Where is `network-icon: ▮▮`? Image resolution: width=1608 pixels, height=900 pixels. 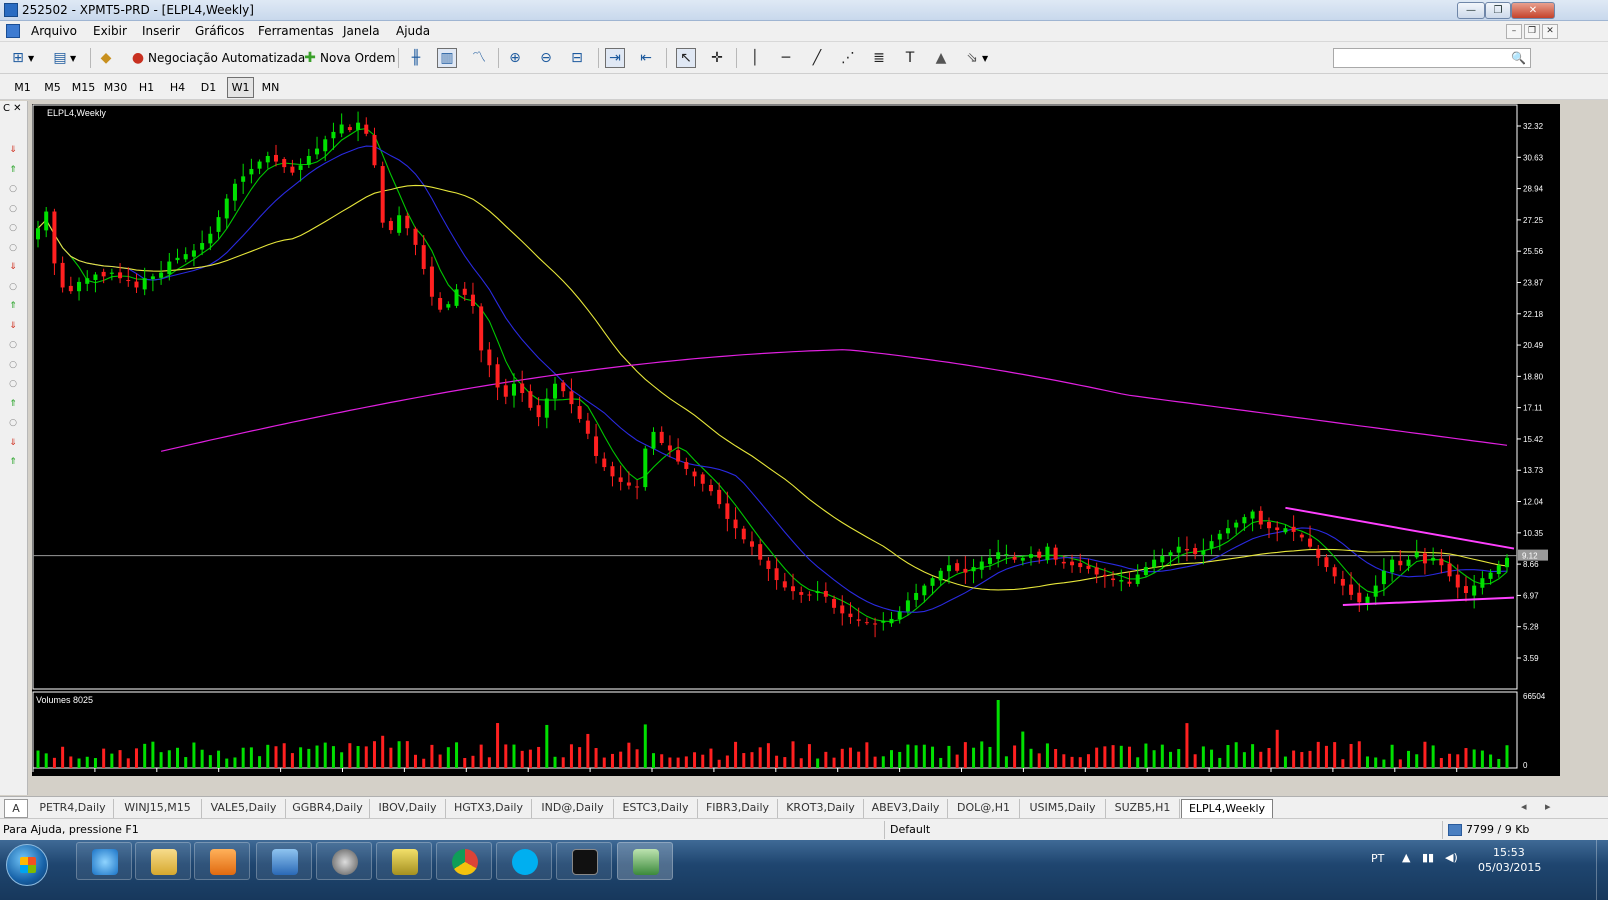
network-icon: ▮▮ is located at coordinates (1428, 857).